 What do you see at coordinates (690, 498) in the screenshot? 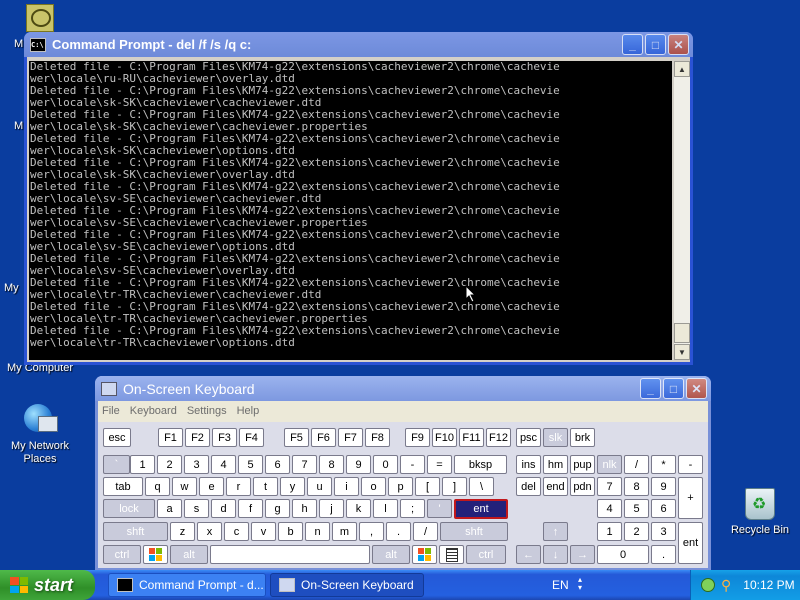
I see `key-numpad-add: +` at bounding box center [690, 498].